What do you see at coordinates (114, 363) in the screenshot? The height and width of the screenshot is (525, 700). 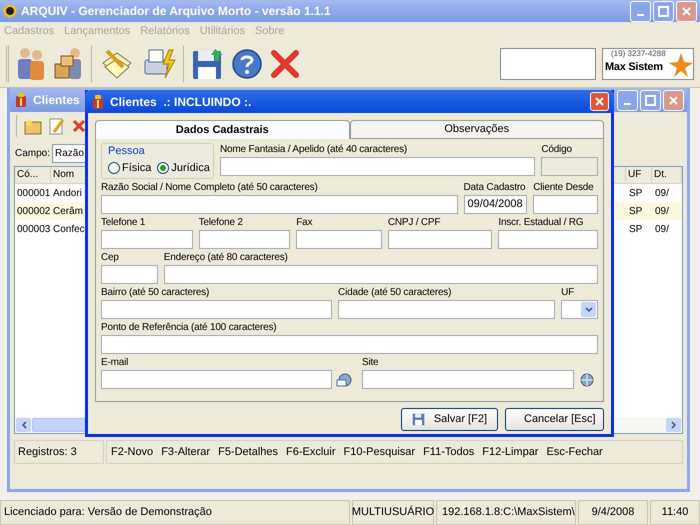 I see `field-label: E-mail` at bounding box center [114, 363].